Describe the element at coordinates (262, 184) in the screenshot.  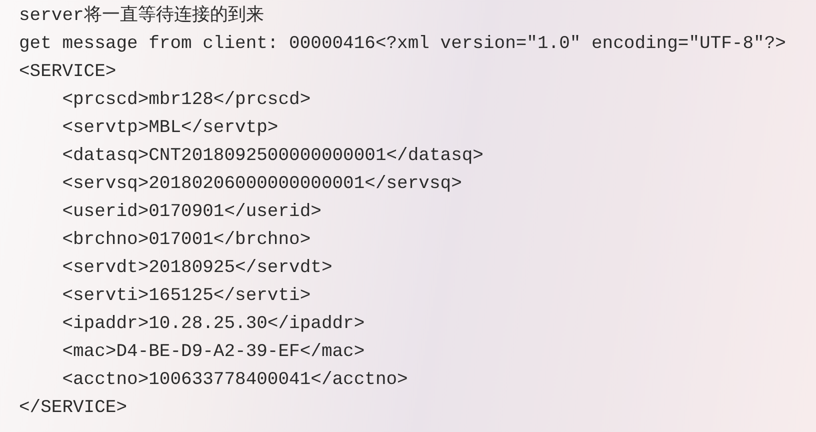
I see `console-line: <servsq>20180206000000000001</servsq>` at that location.